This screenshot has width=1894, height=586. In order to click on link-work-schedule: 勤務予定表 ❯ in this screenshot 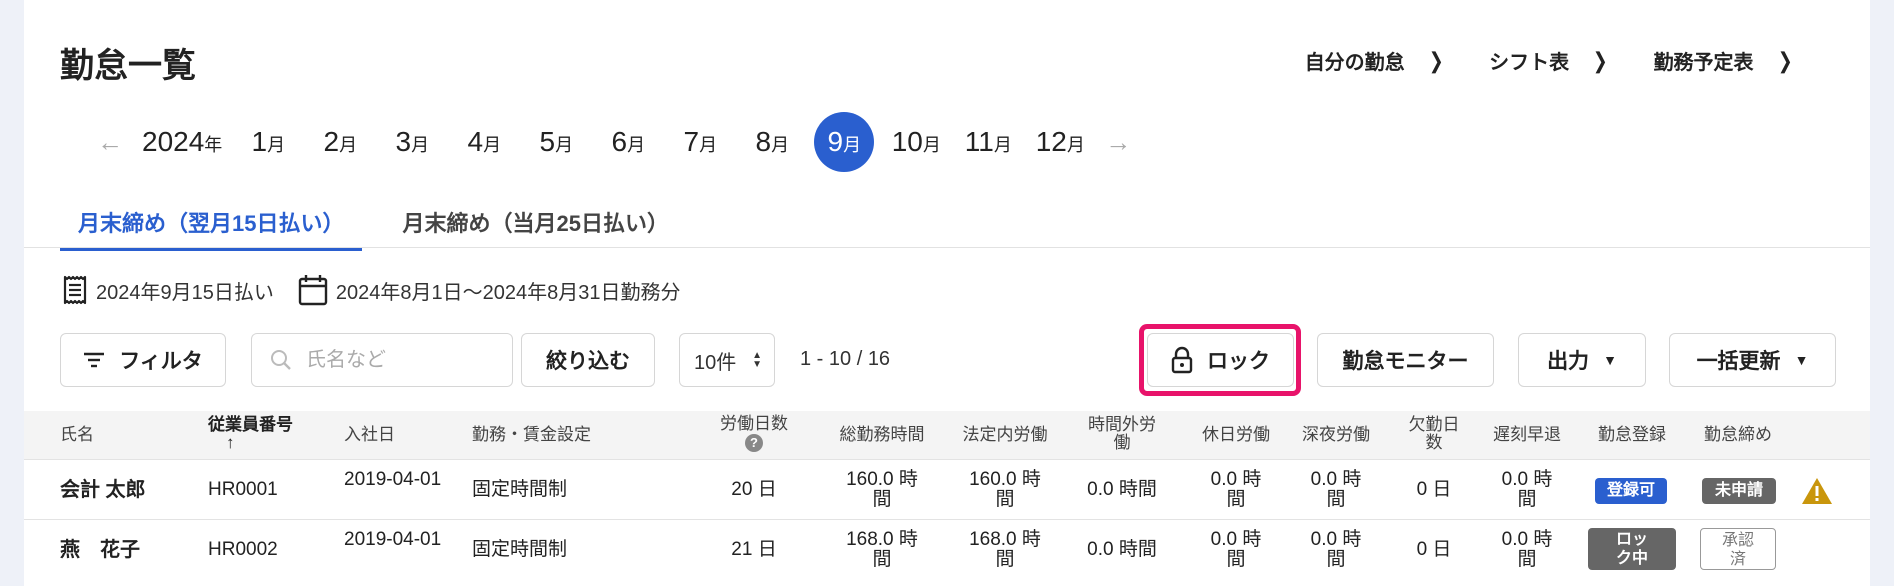, I will do `click(1724, 60)`.